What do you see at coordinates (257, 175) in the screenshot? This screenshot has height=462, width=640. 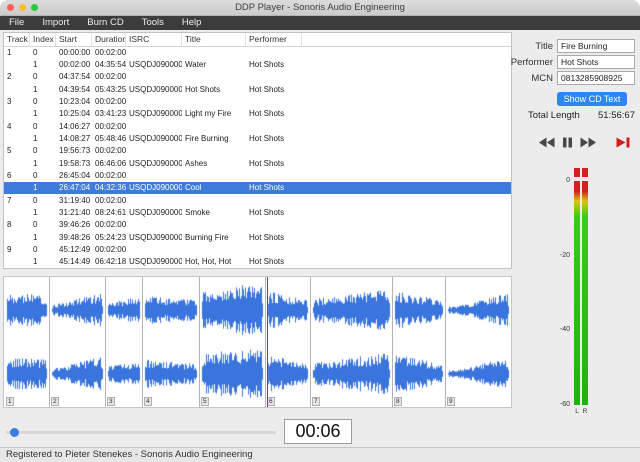 I see `table-row: 6 0 26:45:04 00:02:00` at bounding box center [257, 175].